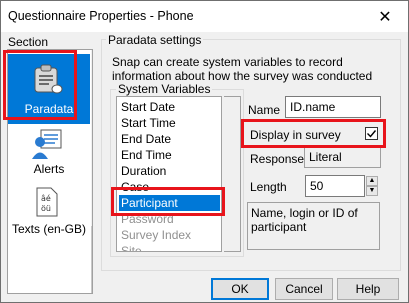 Image resolution: width=409 pixels, height=303 pixels. What do you see at coordinates (169, 247) in the screenshot?
I see `list-item: Site` at bounding box center [169, 247].